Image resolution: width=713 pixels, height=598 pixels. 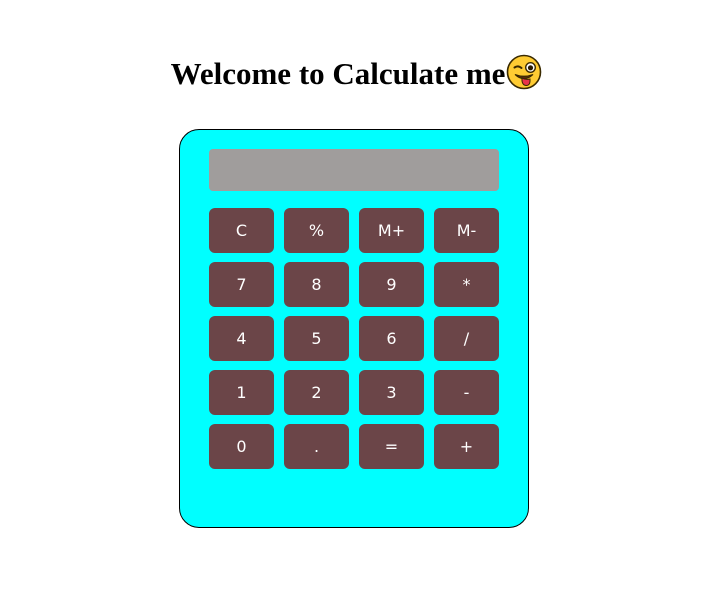 I want to click on digit-9-button: 9, so click(x=391, y=284).